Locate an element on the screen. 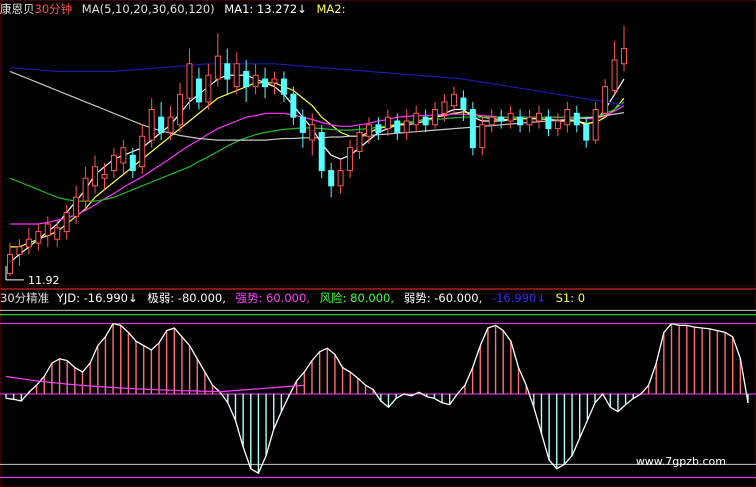  yjd-value: YJD: -16.990↓ is located at coordinates (97, 298).